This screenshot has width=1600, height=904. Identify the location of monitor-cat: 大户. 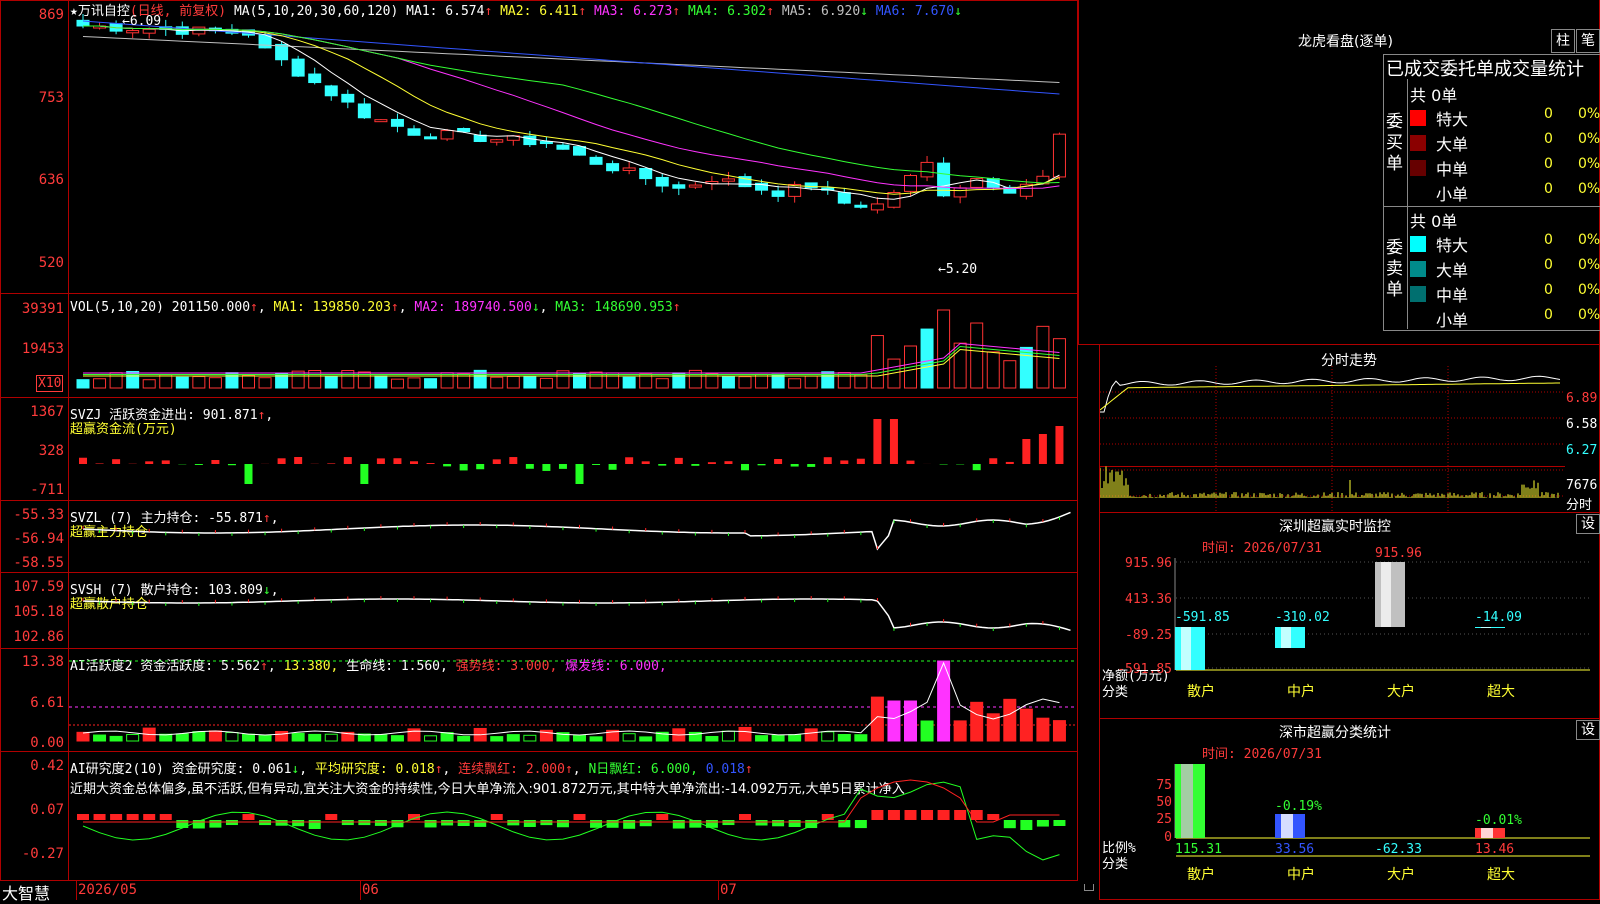
(1401, 691).